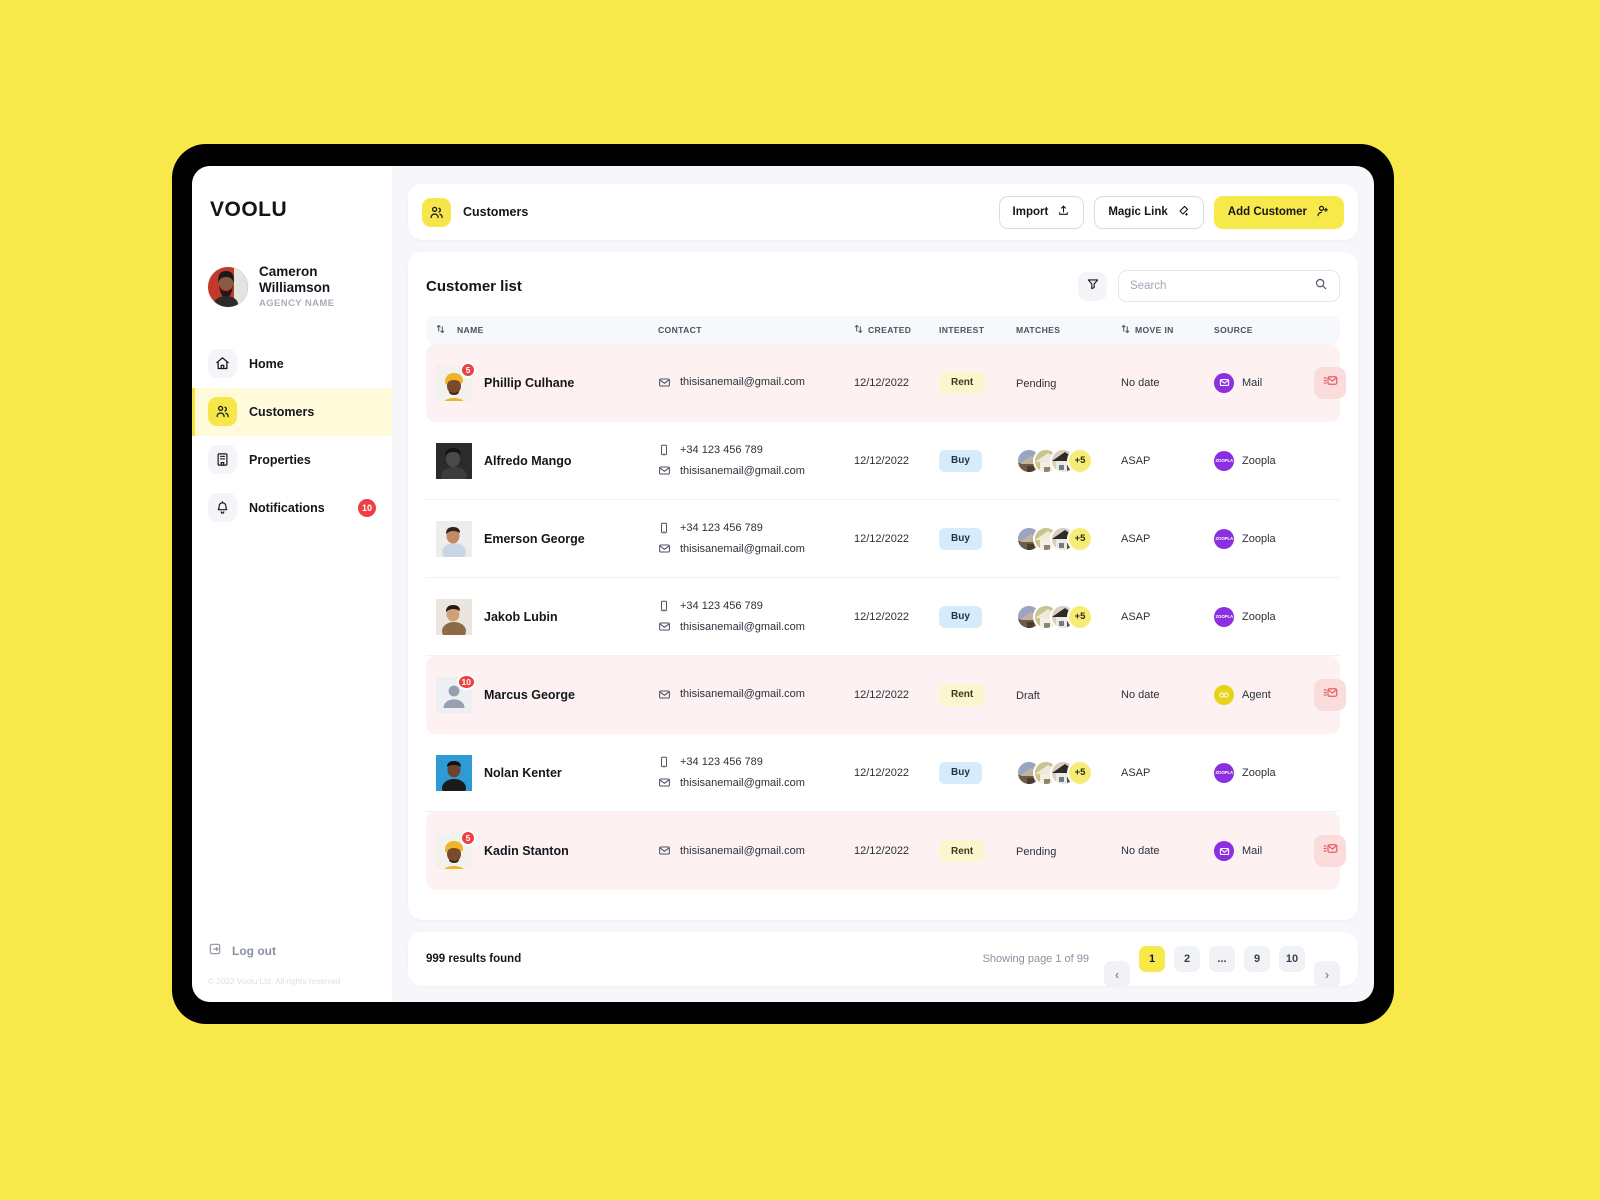 Image resolution: width=1600 pixels, height=1200 pixels. Describe the element at coordinates (1136, 616) in the screenshot. I see `cell-move-in: ASAP` at that location.